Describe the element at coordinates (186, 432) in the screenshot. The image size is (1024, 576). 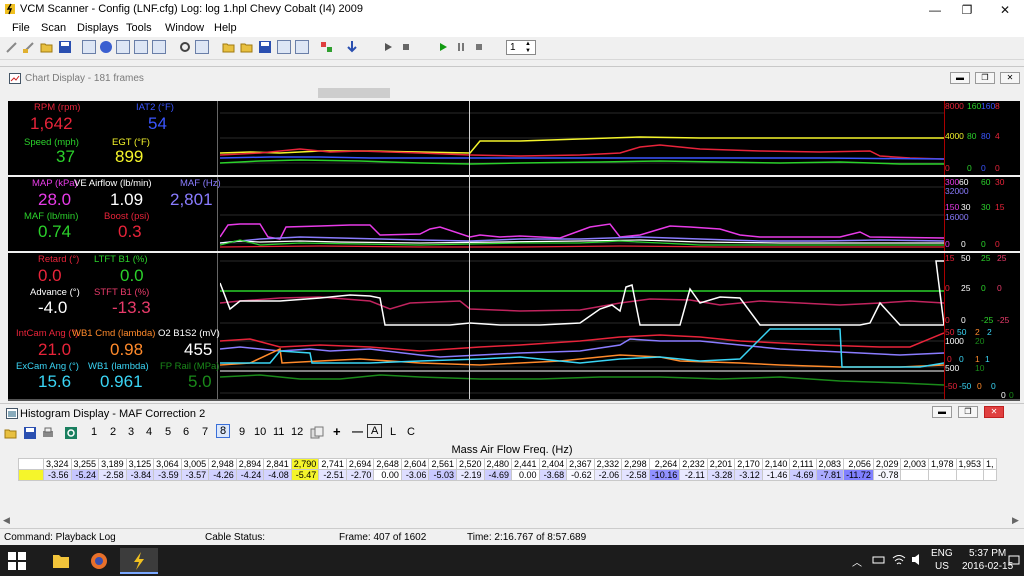
I see `hist-table-button-6: 6` at that location.